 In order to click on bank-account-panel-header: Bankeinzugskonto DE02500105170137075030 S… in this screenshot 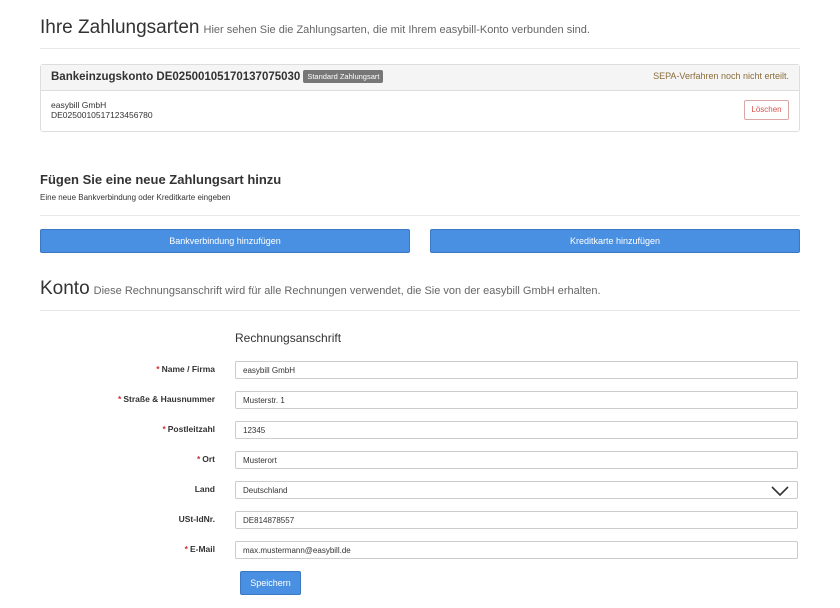, I will do `click(420, 78)`.